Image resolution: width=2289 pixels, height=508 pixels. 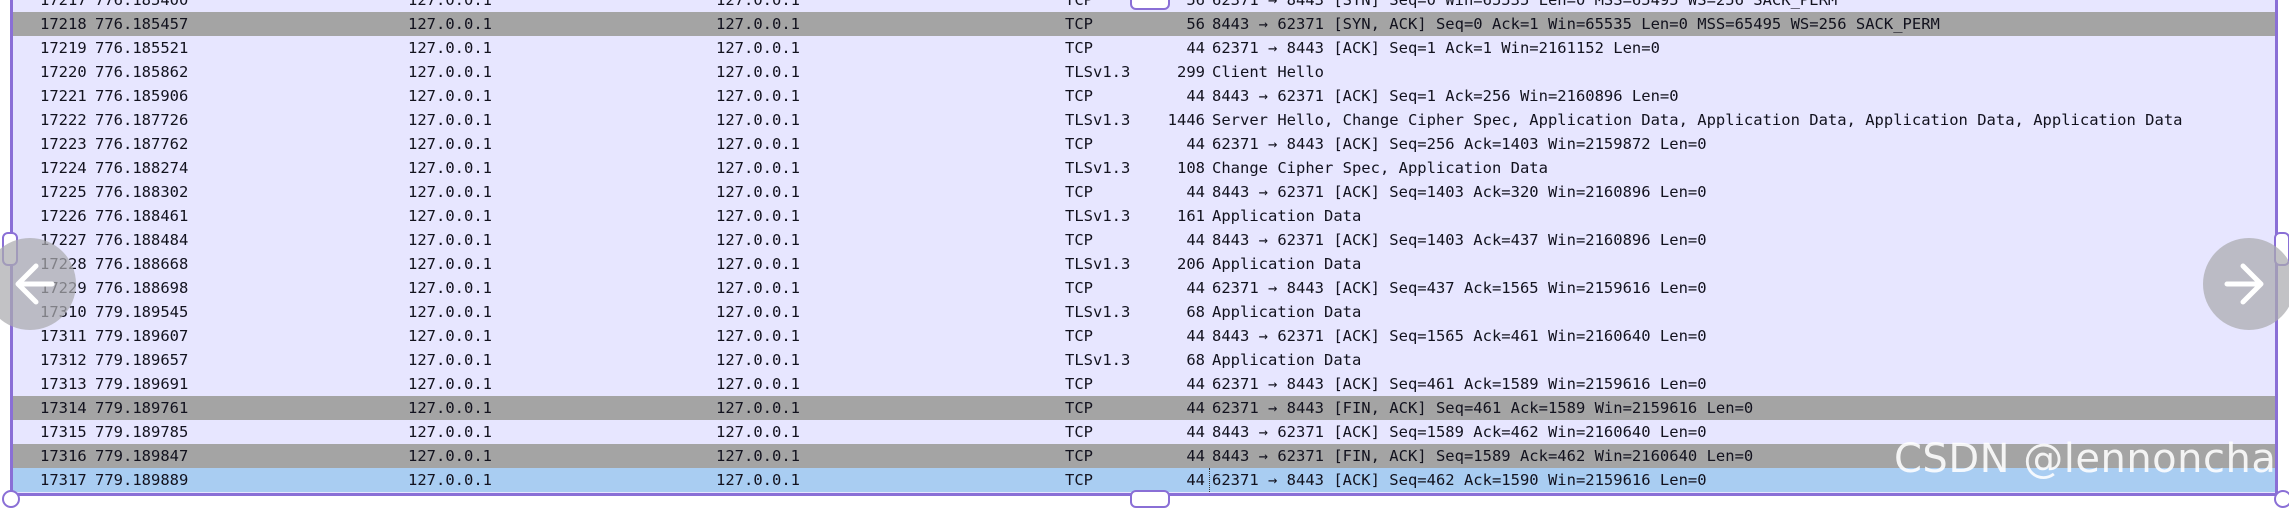 What do you see at coordinates (63, 120) in the screenshot?
I see `packet-number: 17222` at bounding box center [63, 120].